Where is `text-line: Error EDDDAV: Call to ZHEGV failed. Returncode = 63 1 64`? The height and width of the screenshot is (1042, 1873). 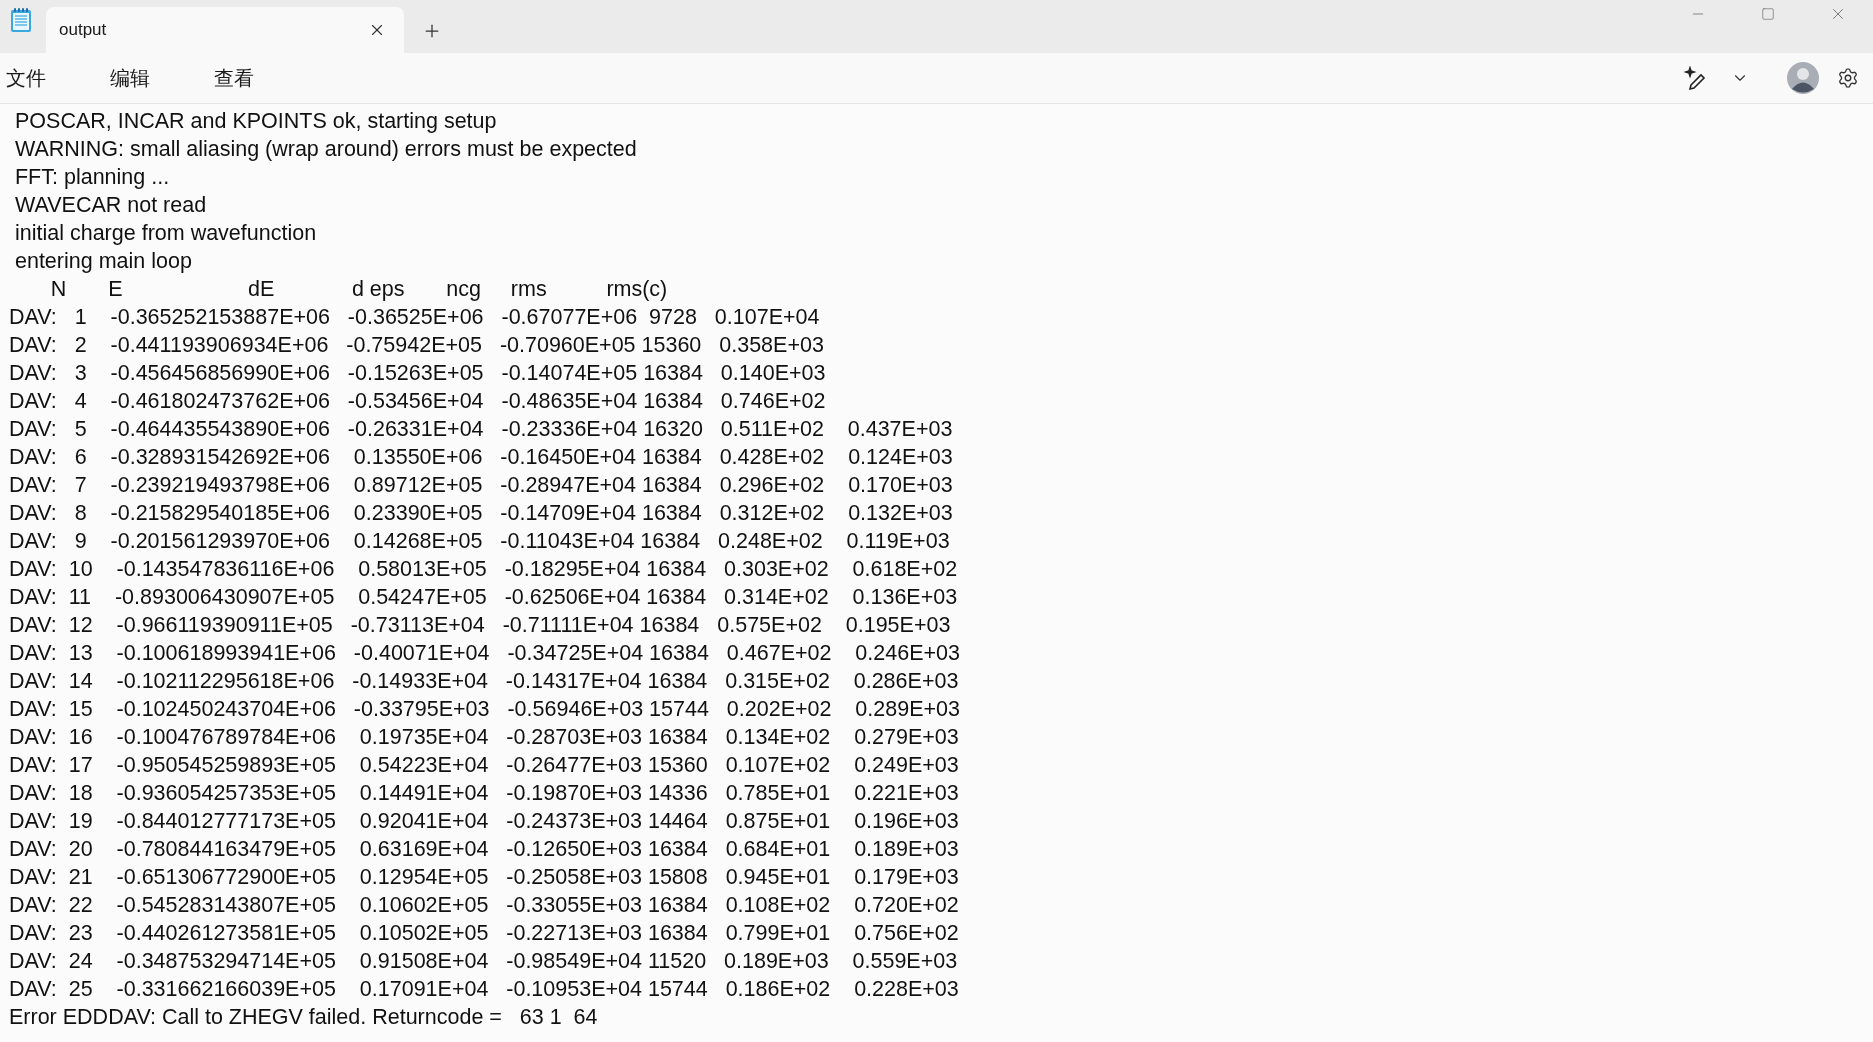
text-line: Error EDDDAV: Call to ZHEGV failed. Returncode = 63 1 64 is located at coordinates (303, 1017).